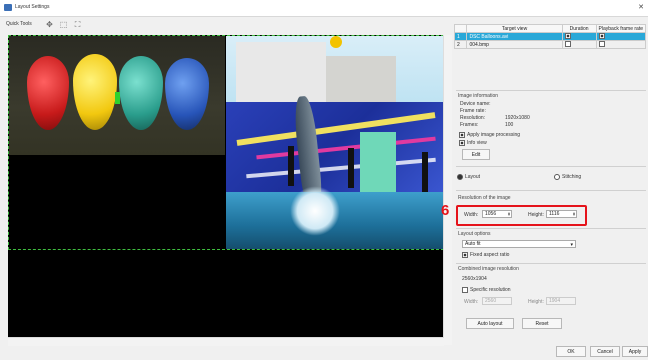 The width and height of the screenshot is (648, 360). What do you see at coordinates (641, 7) in the screenshot?
I see `close-icon: ✕` at bounding box center [641, 7].